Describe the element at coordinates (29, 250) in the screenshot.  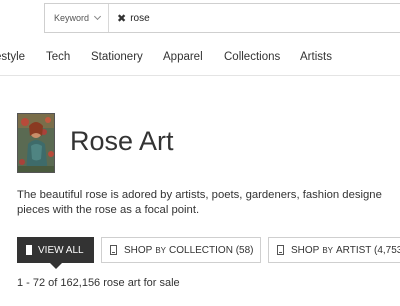
I see `page-icon` at that location.